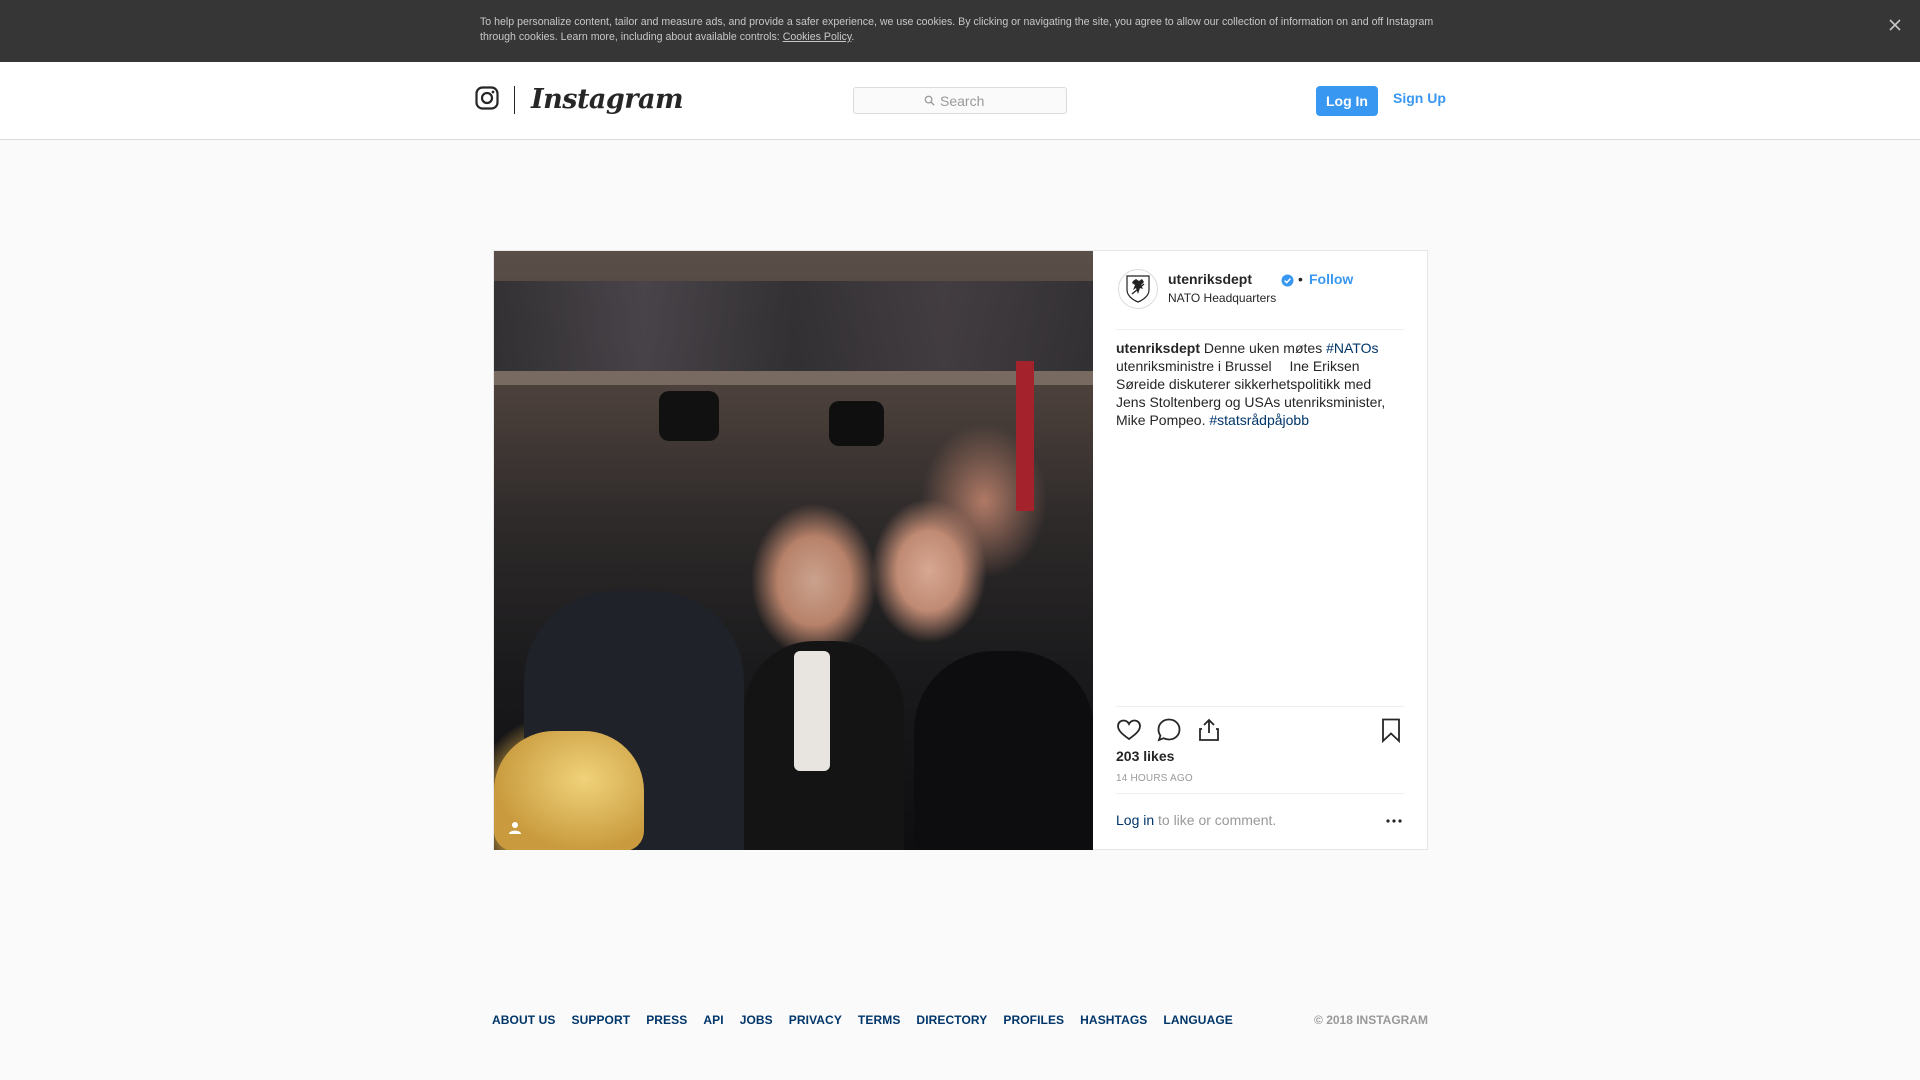 The height and width of the screenshot is (1080, 1920). What do you see at coordinates (1331, 279) in the screenshot?
I see `follow-button: Follow` at bounding box center [1331, 279].